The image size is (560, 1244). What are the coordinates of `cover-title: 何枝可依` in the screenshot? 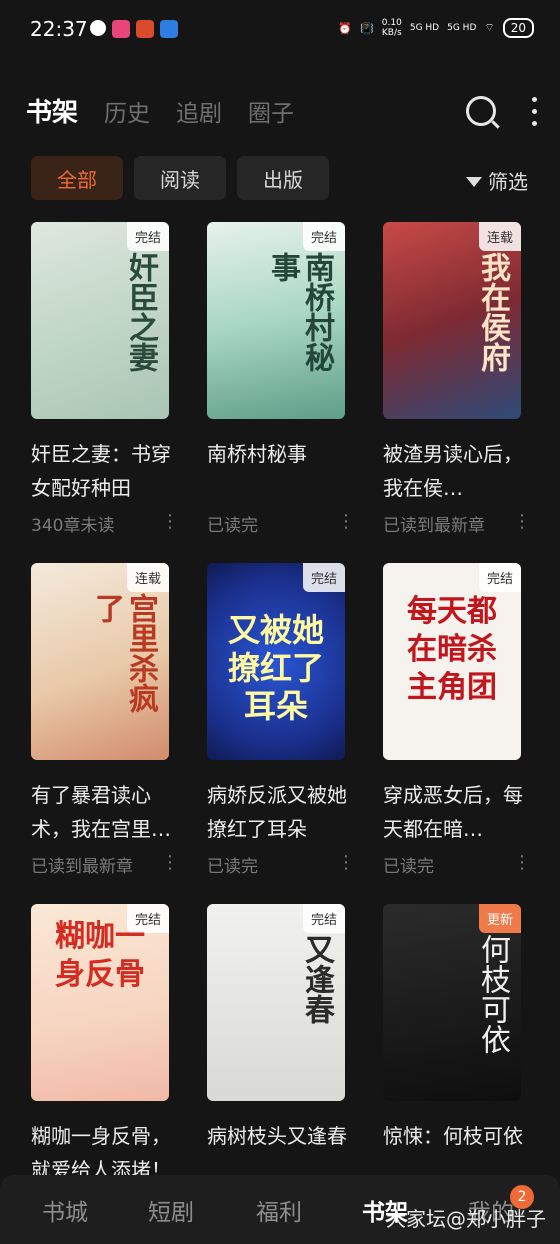 It's located at (492, 994).